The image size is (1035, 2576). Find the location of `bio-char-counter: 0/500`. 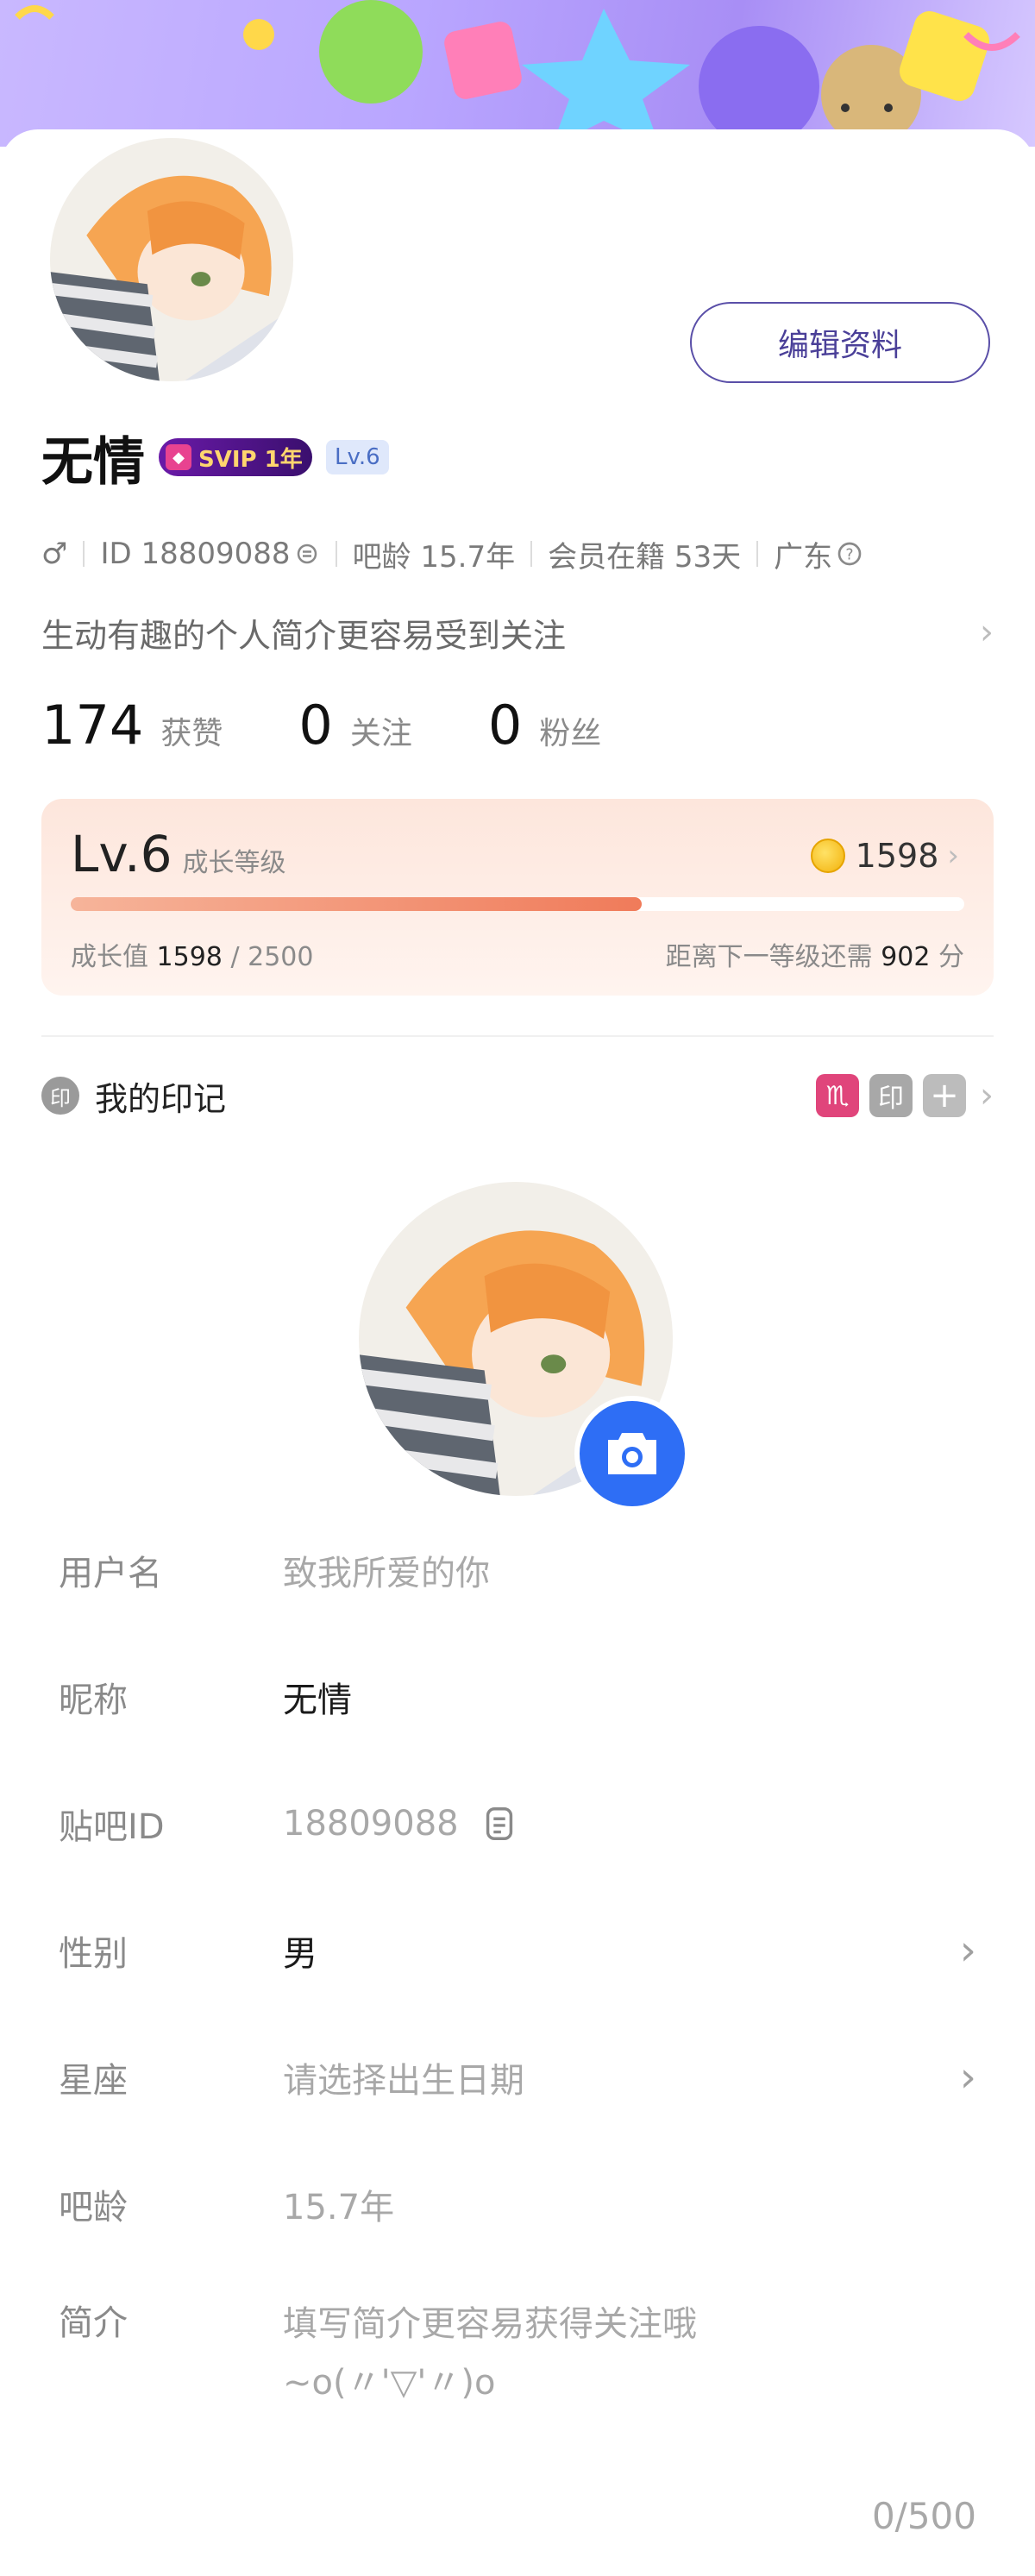

bio-char-counter: 0/500 is located at coordinates (924, 2516).